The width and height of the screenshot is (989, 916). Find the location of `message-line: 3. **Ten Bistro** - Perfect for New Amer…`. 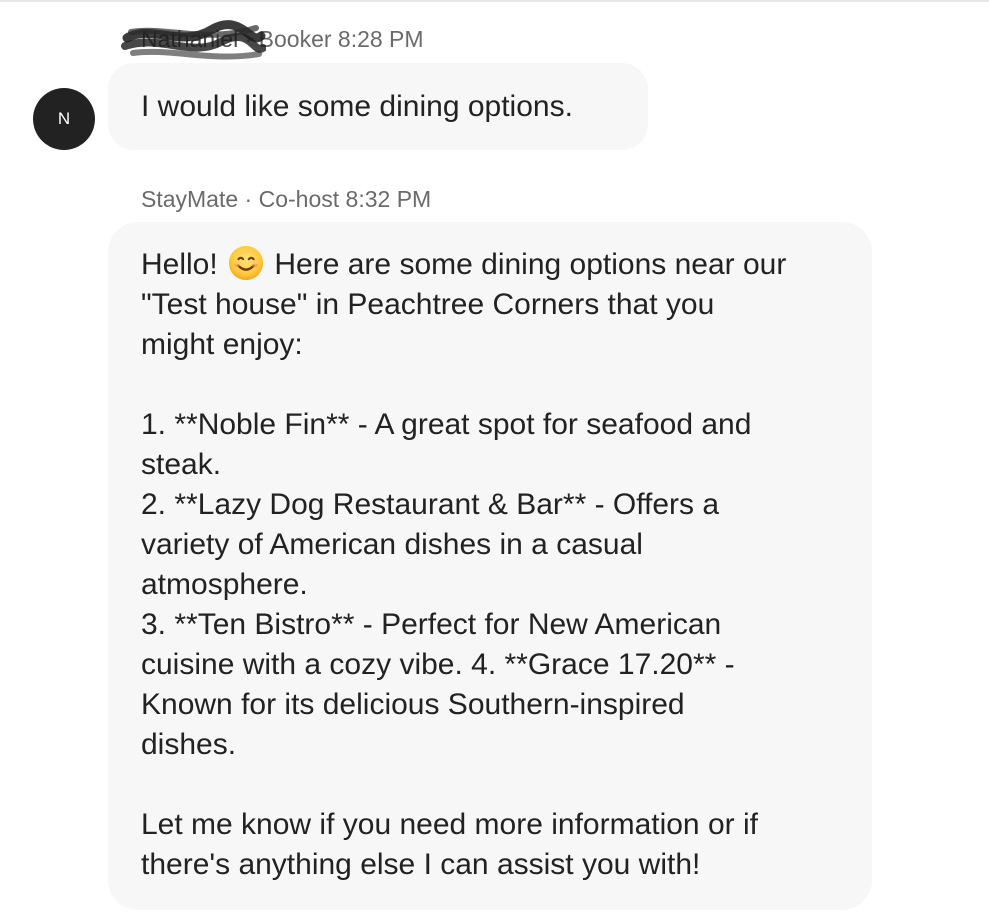

message-line: 3. **Ten Bistro** - Perfect for New Amer… is located at coordinates (431, 624).